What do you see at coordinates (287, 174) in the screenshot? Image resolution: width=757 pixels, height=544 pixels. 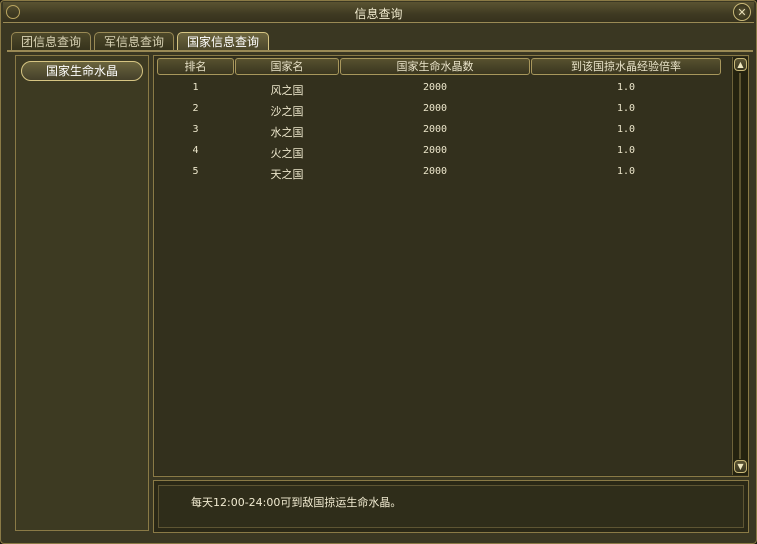 I see `nation-name-cell: 天之国` at bounding box center [287, 174].